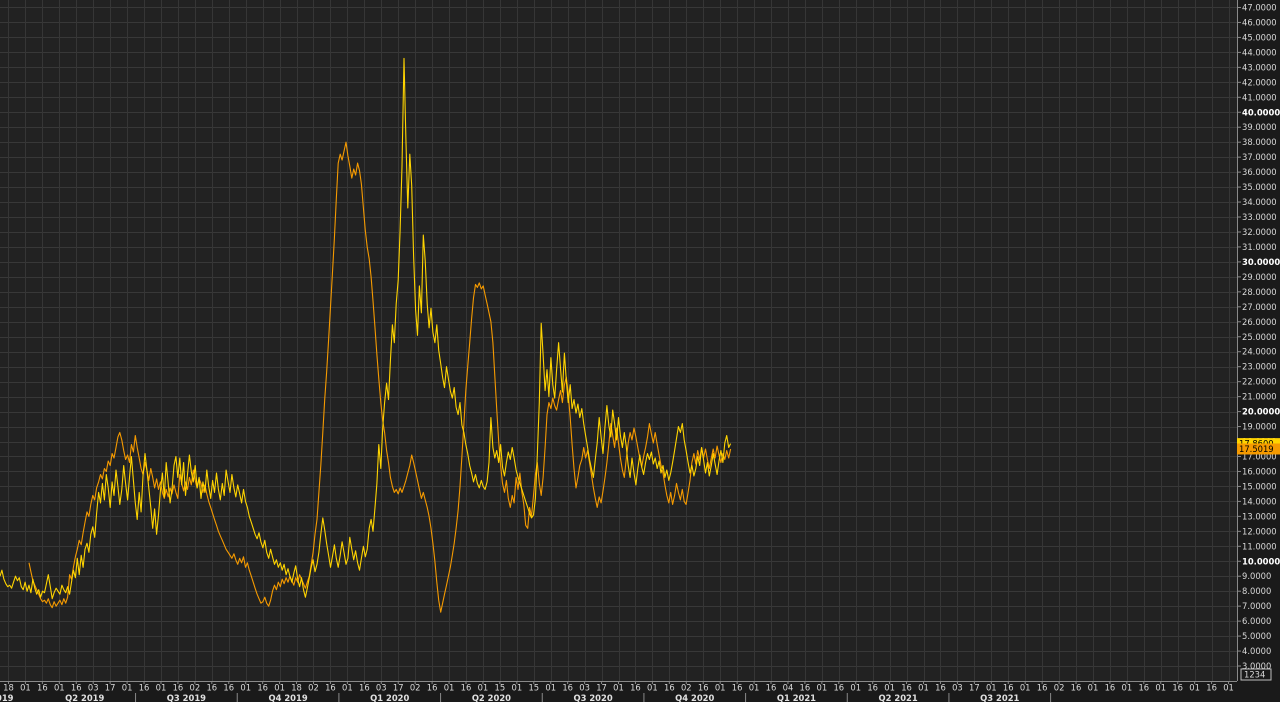 The width and height of the screenshot is (1280, 702). I want to click on y-tick-label: 9.0000, so click(1256, 576).